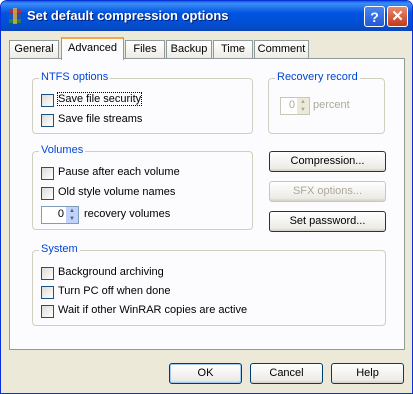 The width and height of the screenshot is (413, 394). What do you see at coordinates (92, 48) in the screenshot?
I see `tab-advanced: Advanced` at bounding box center [92, 48].